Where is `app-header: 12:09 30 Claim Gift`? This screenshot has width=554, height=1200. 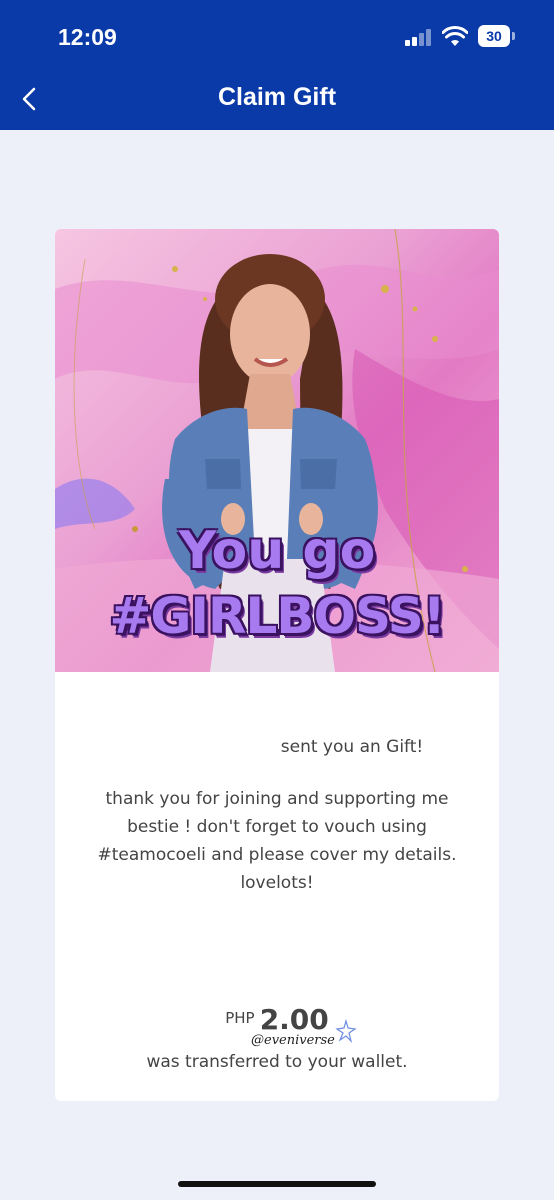
app-header: 12:09 30 Claim Gift is located at coordinates (277, 65).